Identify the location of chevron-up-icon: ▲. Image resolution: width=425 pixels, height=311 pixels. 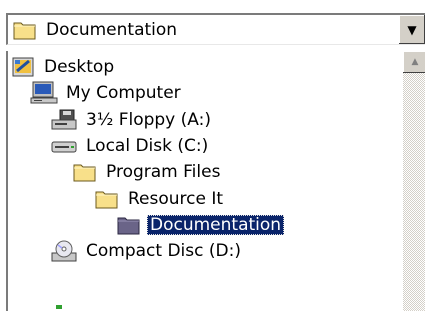
(415, 62).